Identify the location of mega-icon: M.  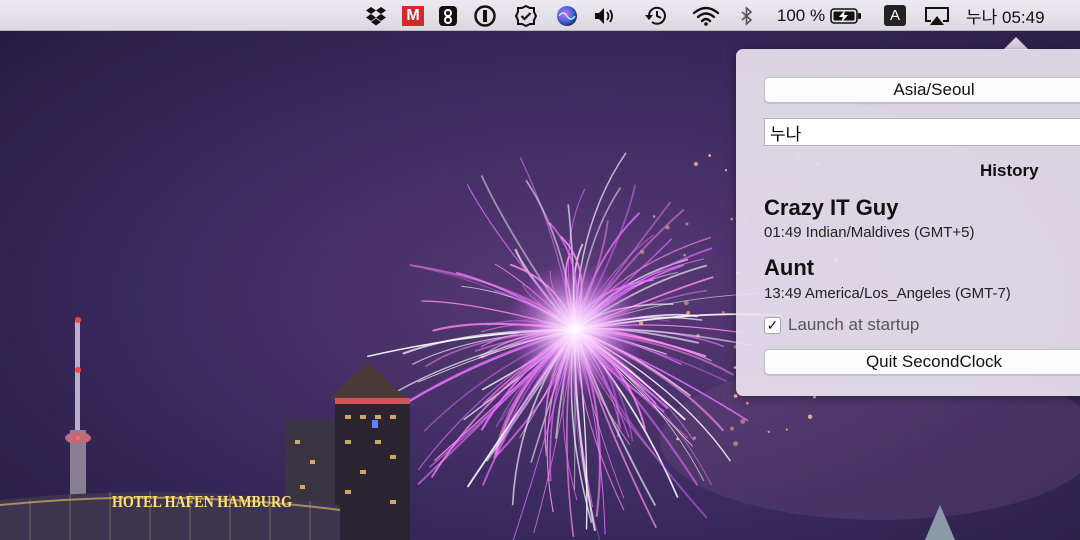
(413, 15).